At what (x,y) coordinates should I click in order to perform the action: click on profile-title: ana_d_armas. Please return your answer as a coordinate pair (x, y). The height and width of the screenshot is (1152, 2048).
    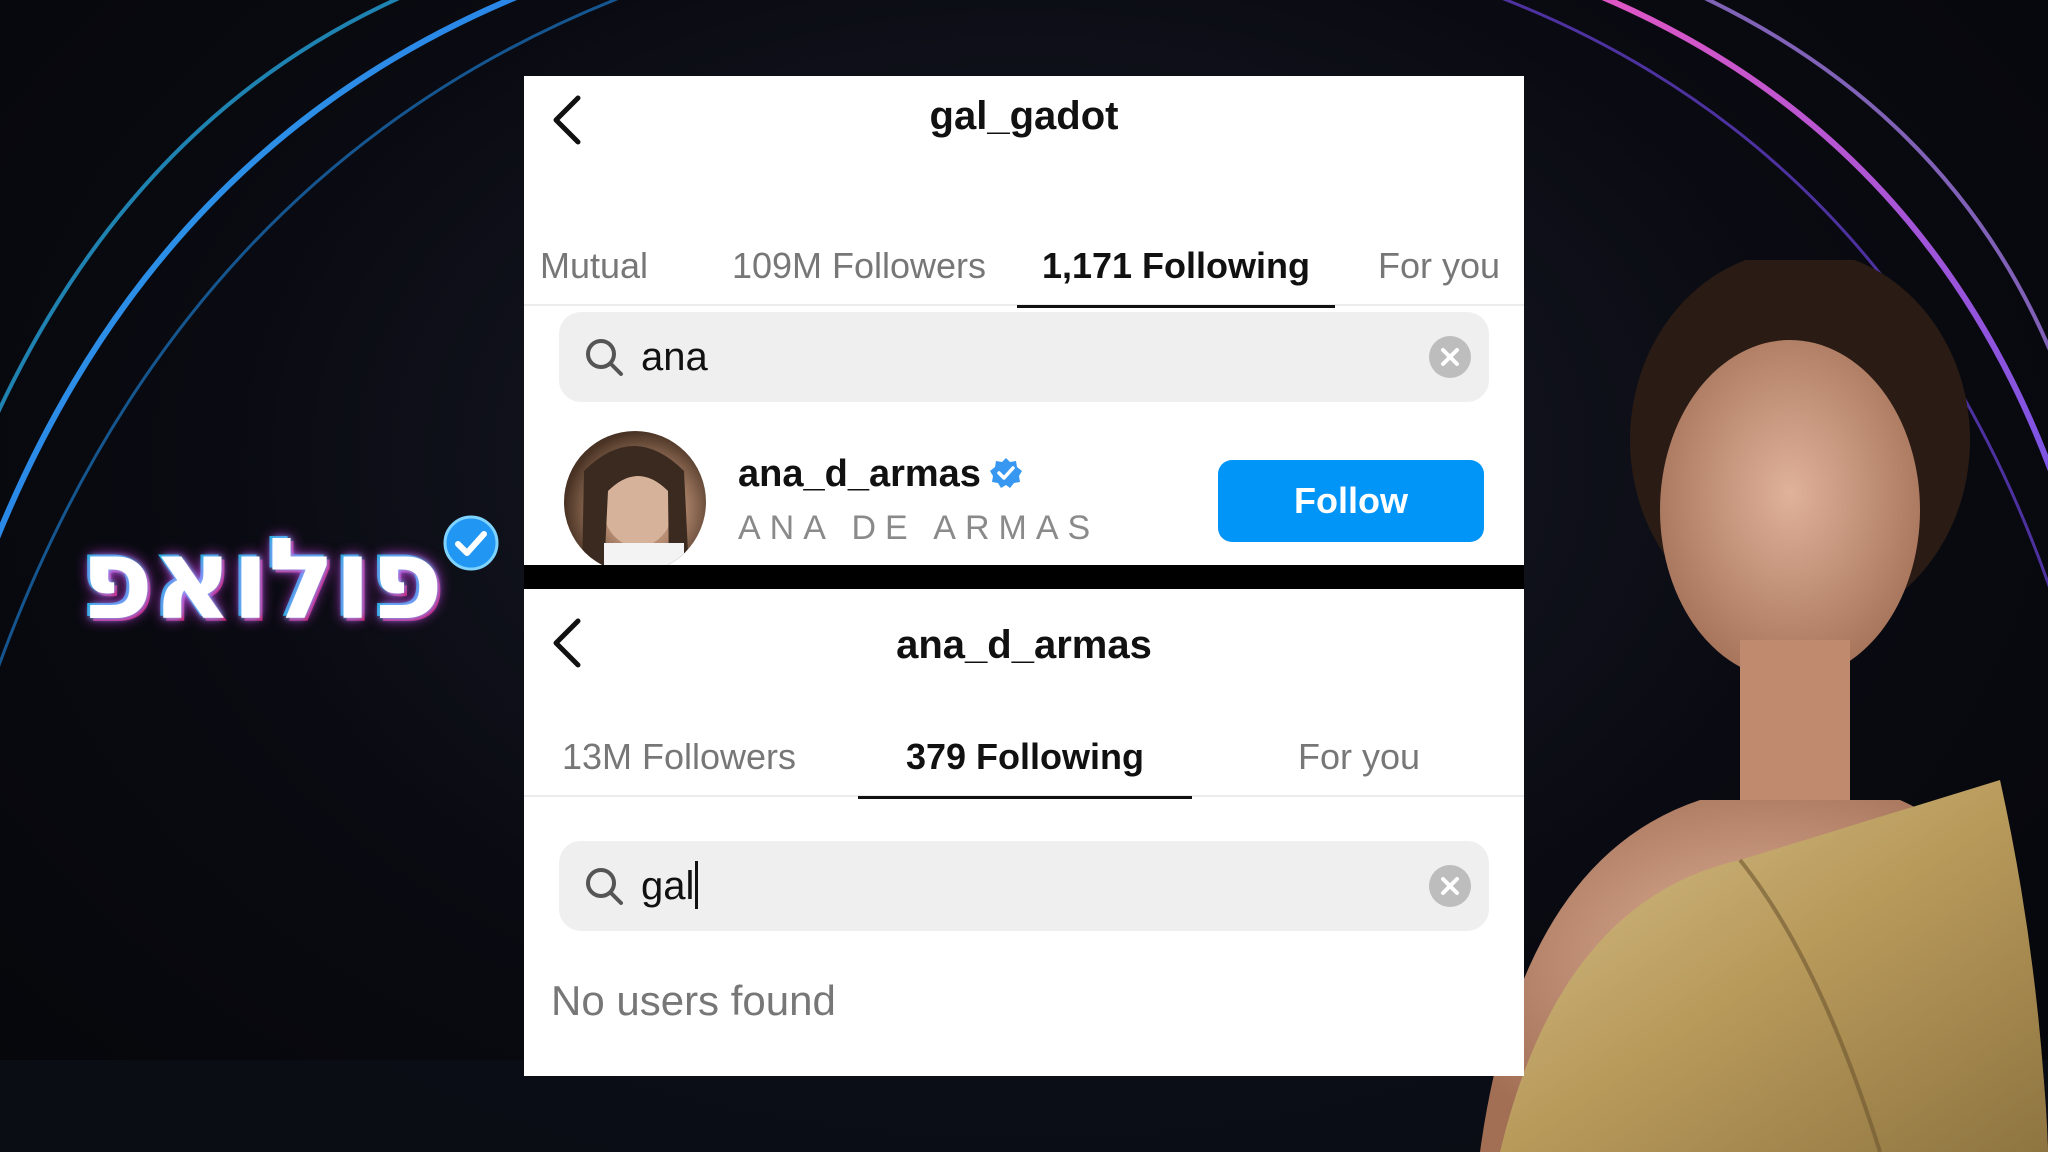
    Looking at the image, I should click on (1024, 645).